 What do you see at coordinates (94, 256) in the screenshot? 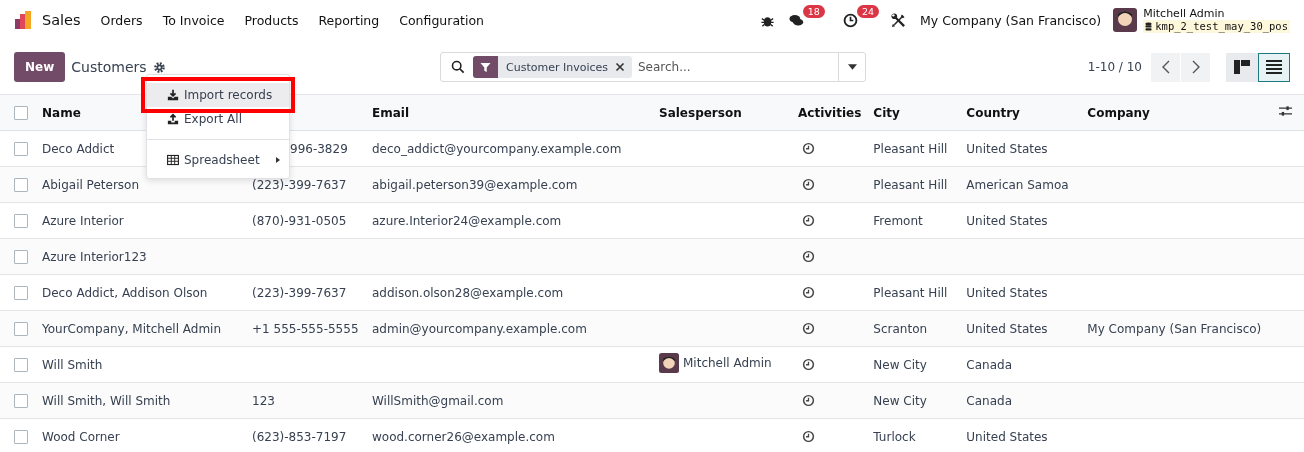
I see `table-cell: Azure Interior123` at bounding box center [94, 256].